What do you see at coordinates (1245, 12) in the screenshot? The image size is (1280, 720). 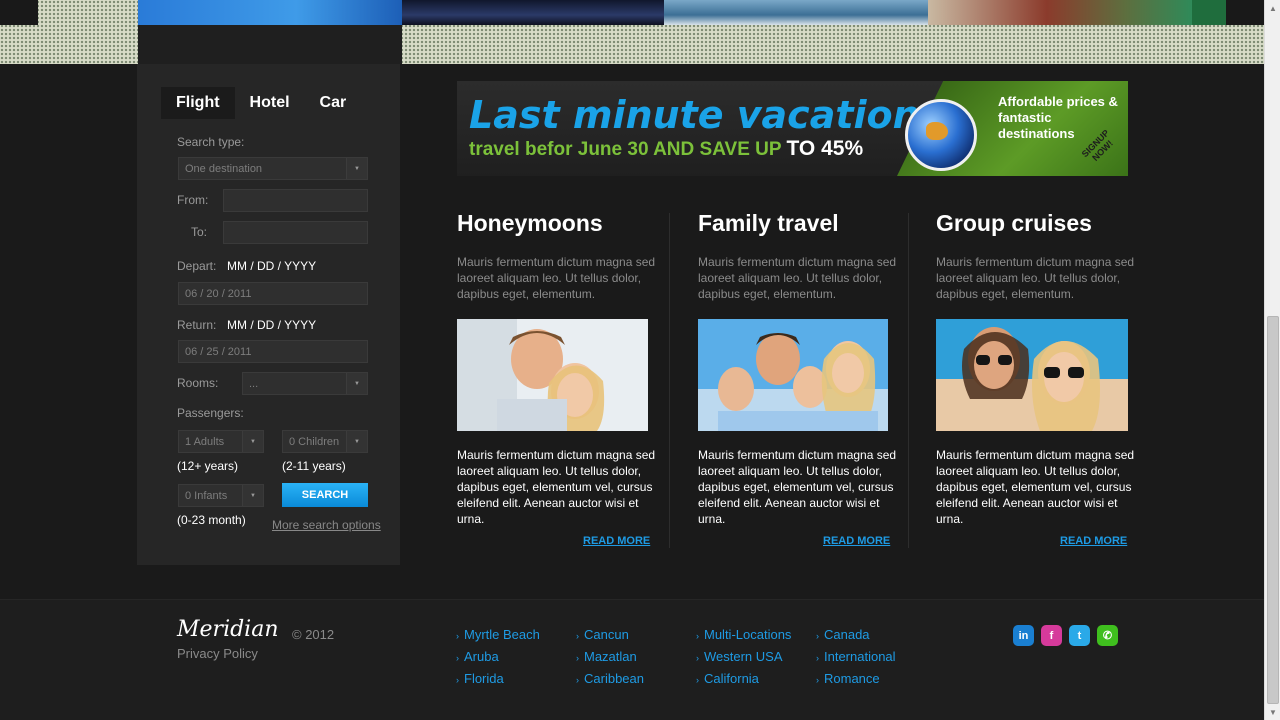 I see `strip-edge-right` at bounding box center [1245, 12].